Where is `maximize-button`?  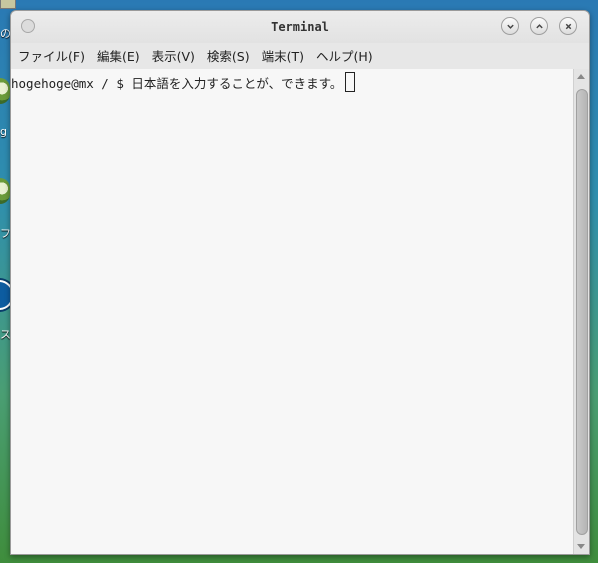
maximize-button is located at coordinates (539, 26).